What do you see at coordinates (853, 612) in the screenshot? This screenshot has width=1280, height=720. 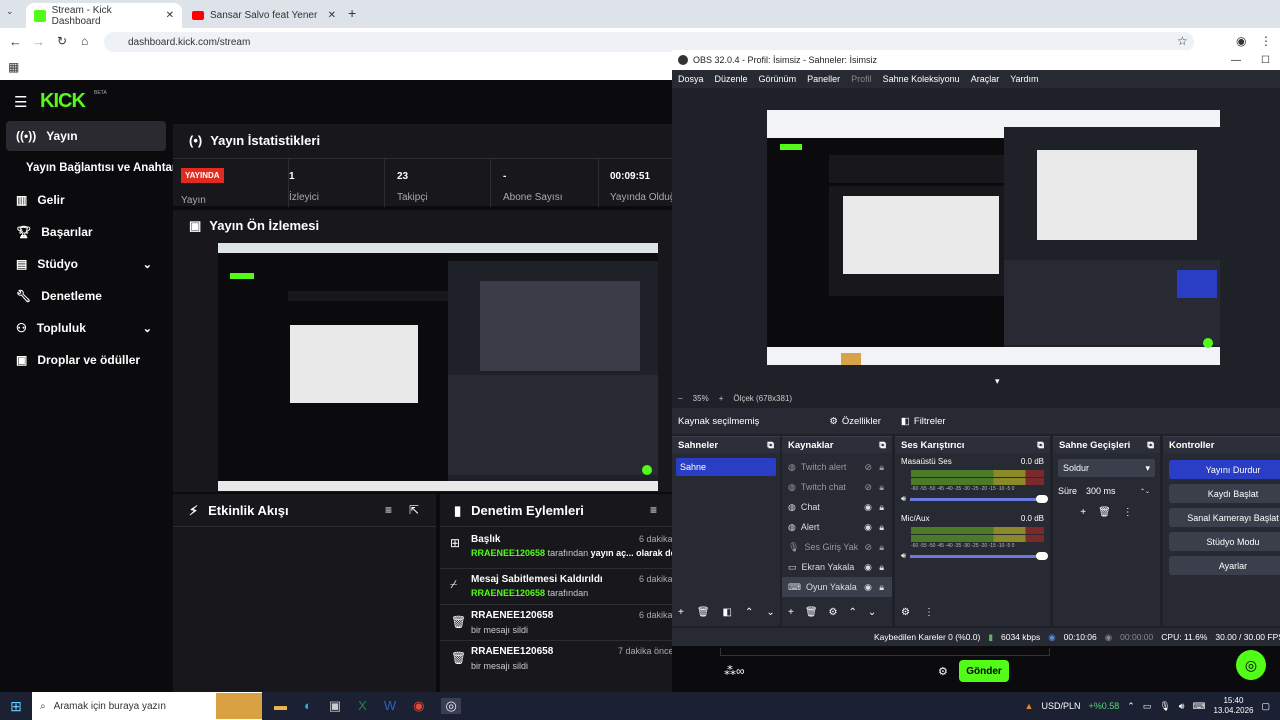 I see `up-icon: ⌃` at bounding box center [853, 612].